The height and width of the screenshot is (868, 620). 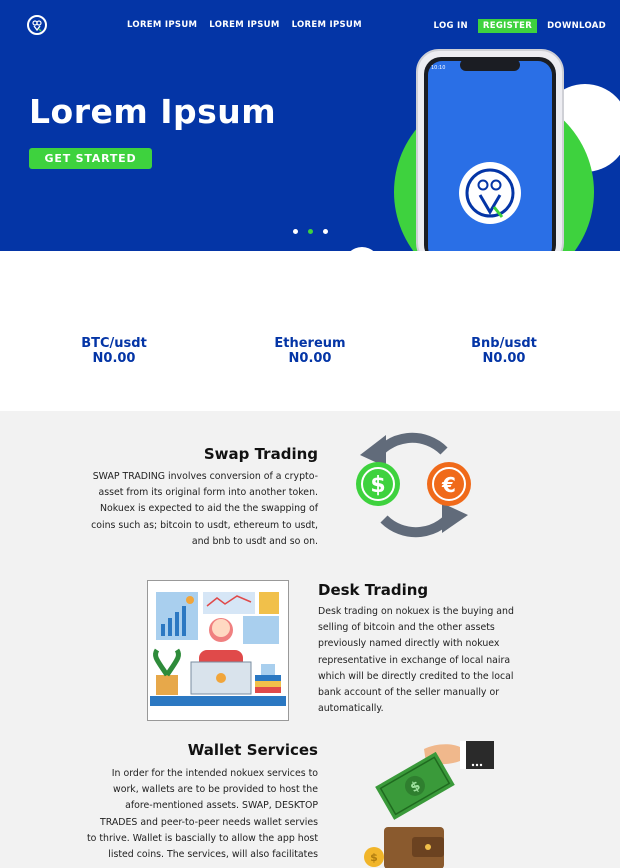 I want to click on nav-link-3: LOREM IPSUM, so click(x=327, y=25).